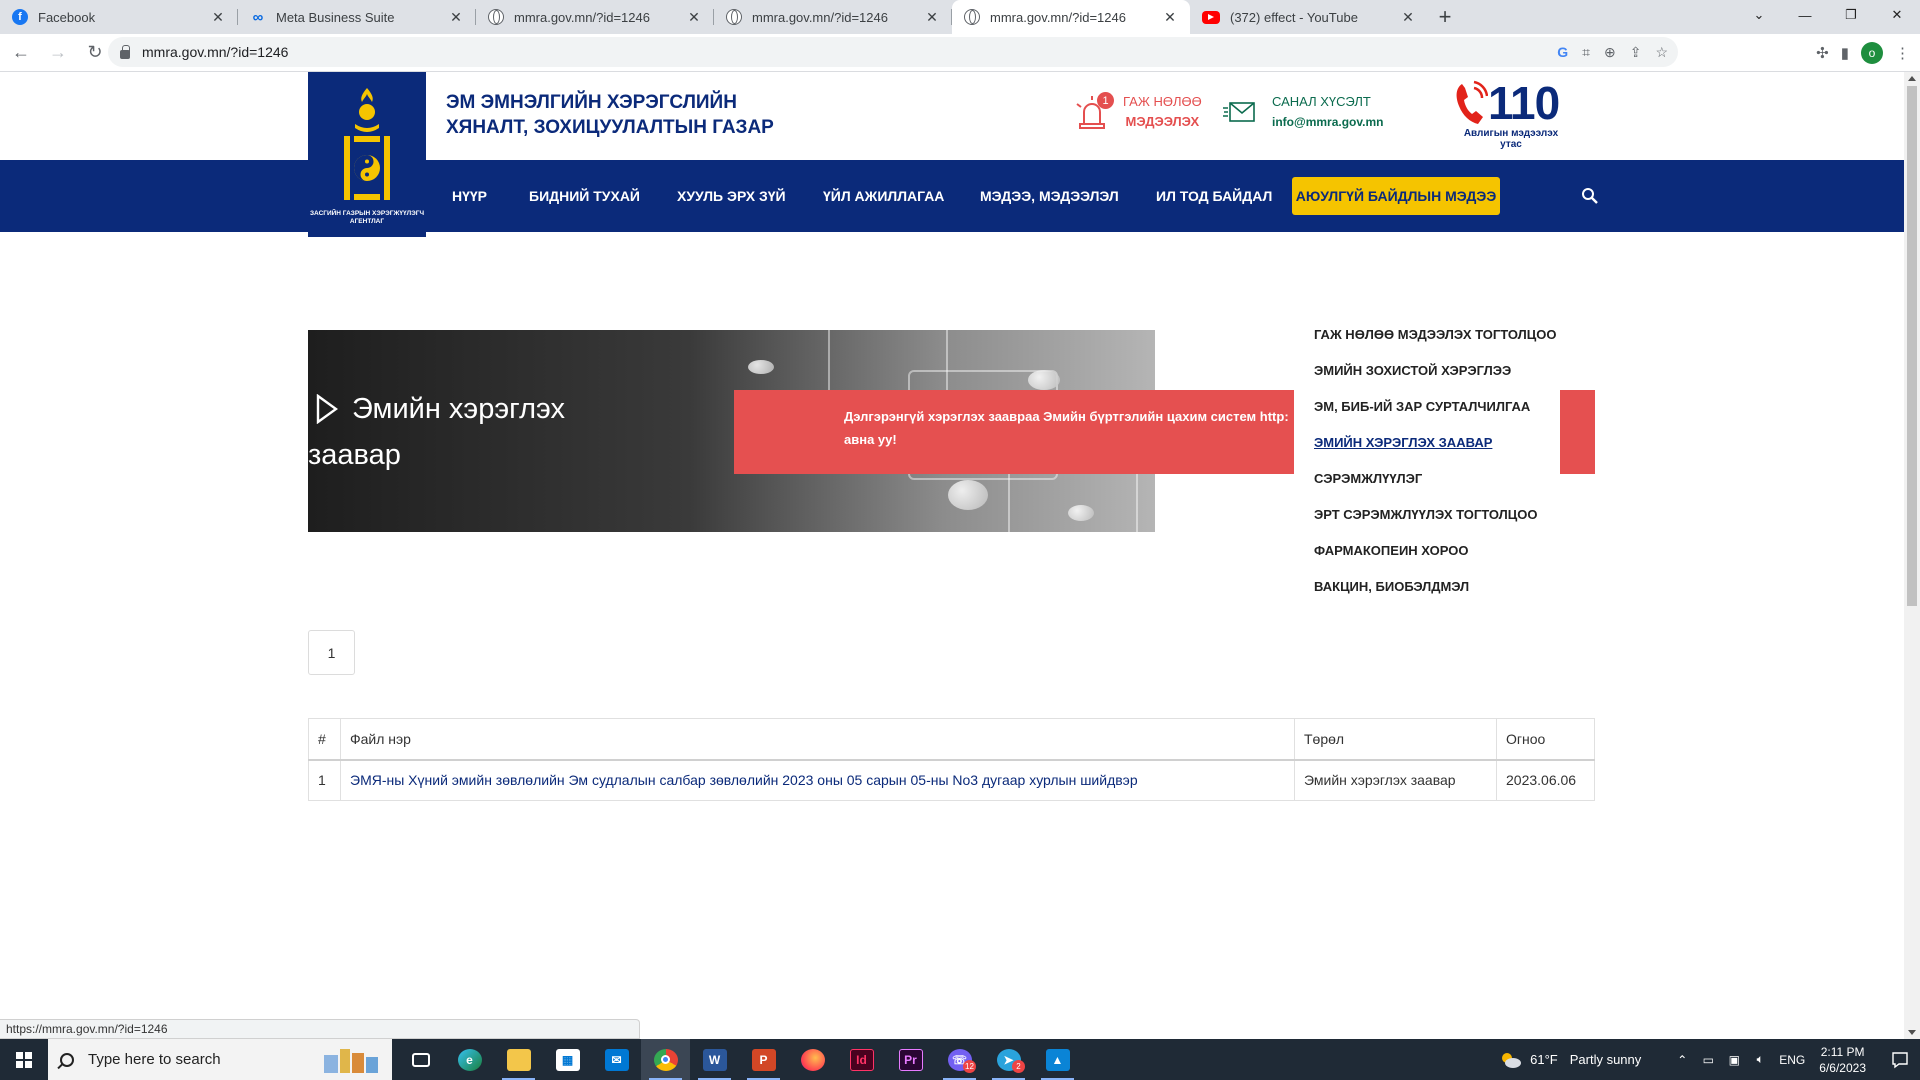  I want to click on browser-tab-mmra-2: mmra.gov.mn/?id=1246 ✕, so click(833, 17).